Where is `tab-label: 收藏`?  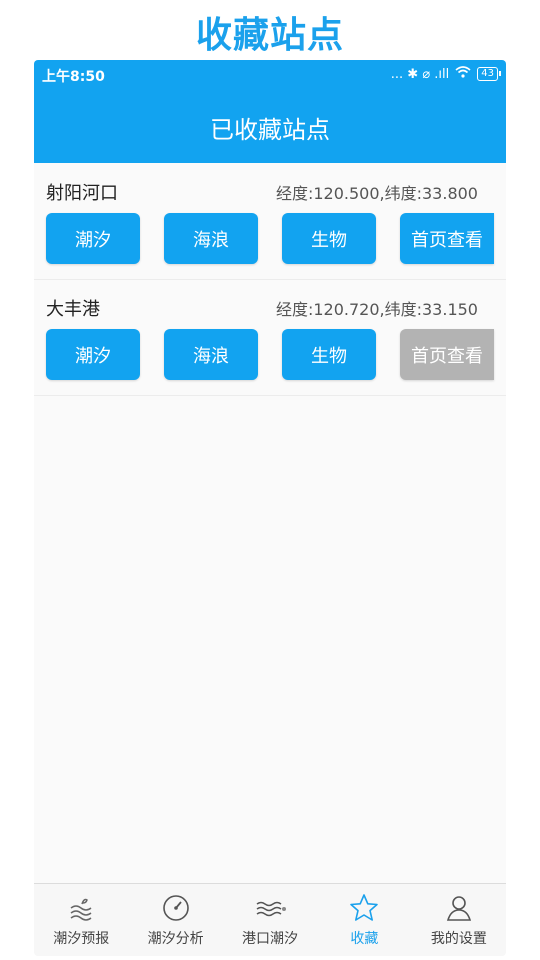
tab-label: 收藏 is located at coordinates (364, 939).